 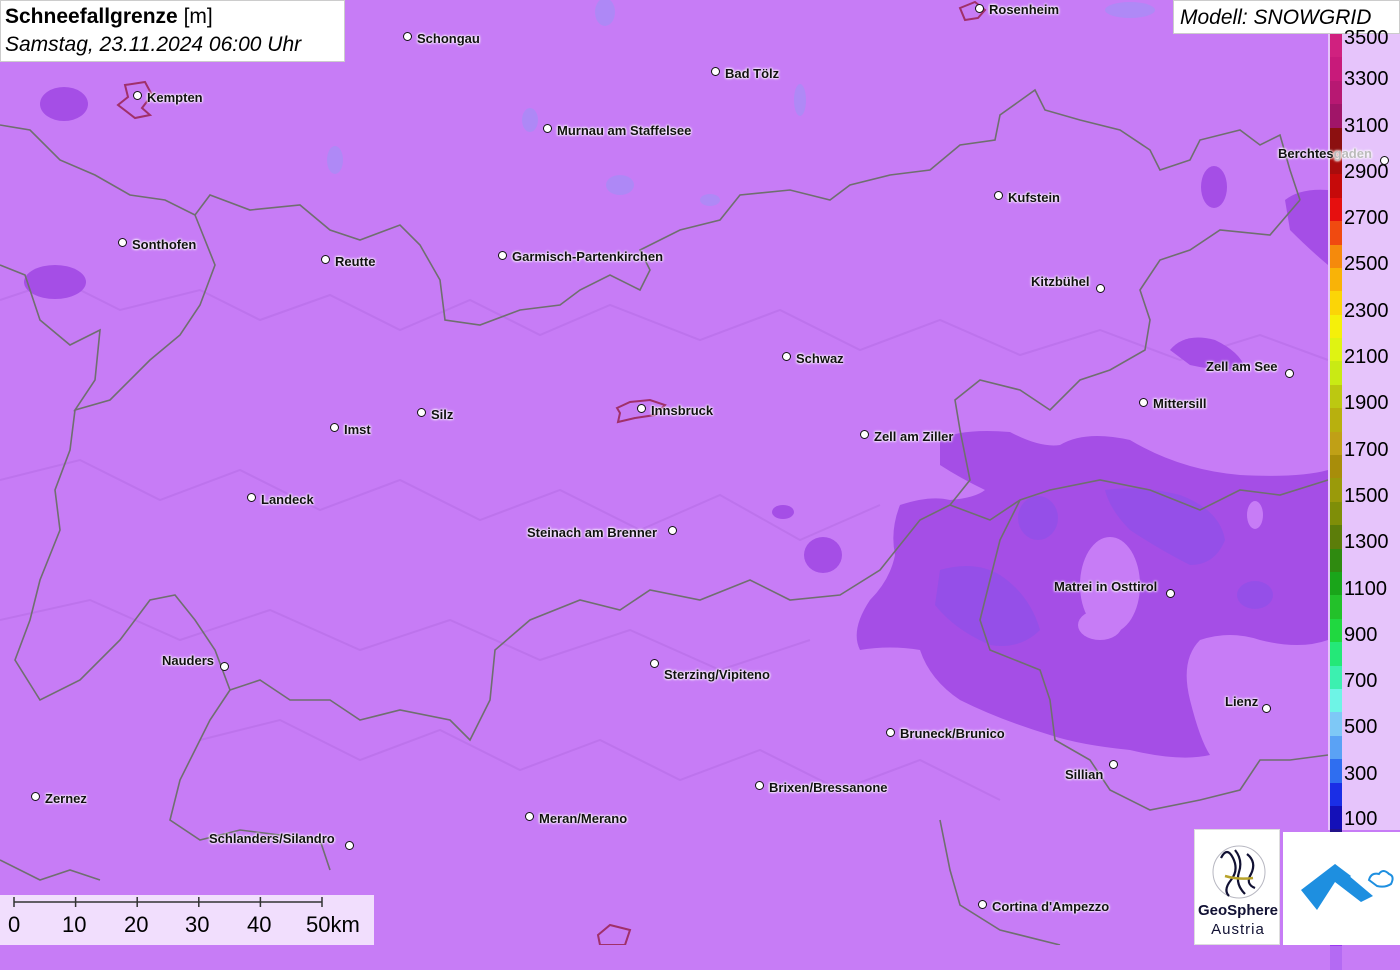 What do you see at coordinates (1366, 311) in the screenshot?
I see `legend-label-2300: 2300` at bounding box center [1366, 311].